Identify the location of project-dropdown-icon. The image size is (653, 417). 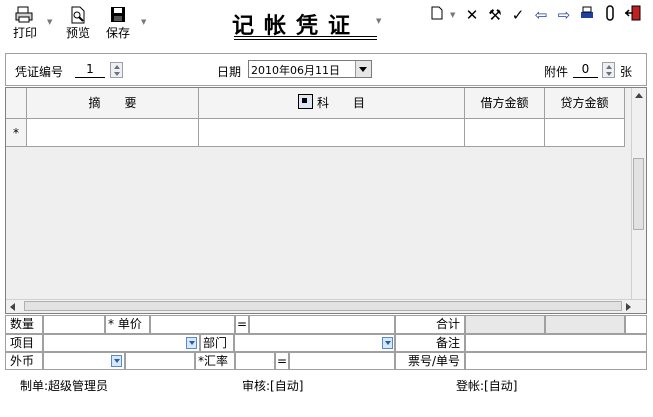
(191, 343).